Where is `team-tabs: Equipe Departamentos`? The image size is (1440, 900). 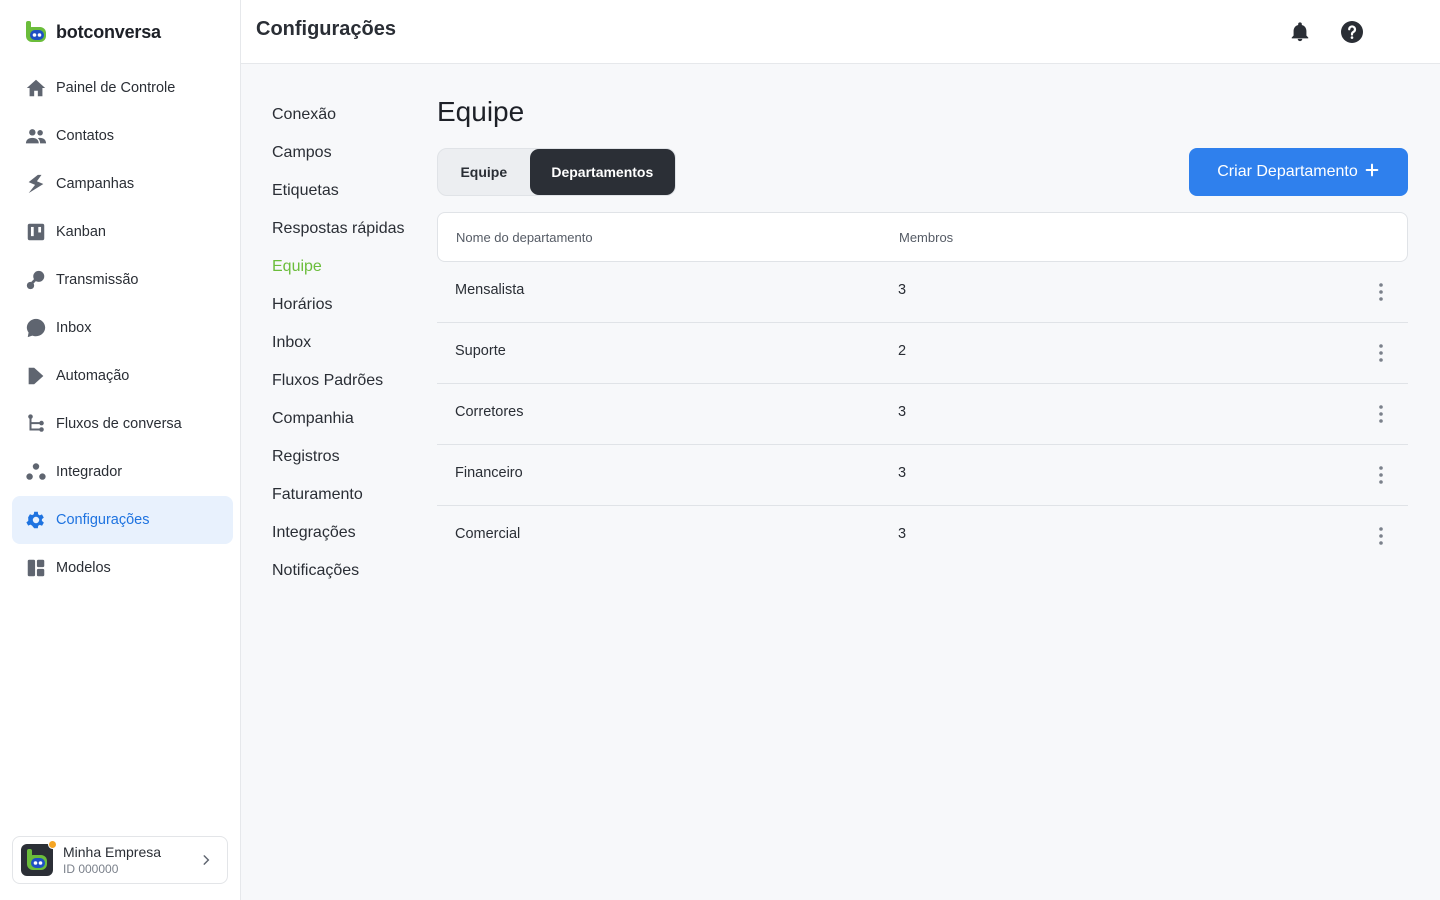
team-tabs: Equipe Departamentos is located at coordinates (556, 172).